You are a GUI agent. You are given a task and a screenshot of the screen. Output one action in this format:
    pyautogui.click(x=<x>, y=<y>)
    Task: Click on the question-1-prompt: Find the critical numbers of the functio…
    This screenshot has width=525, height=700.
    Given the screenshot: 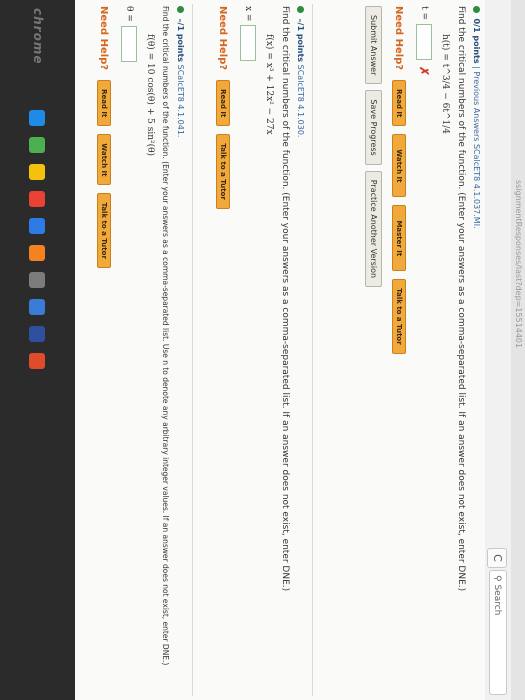 What is the action you would take?
    pyautogui.click(x=461, y=299)
    